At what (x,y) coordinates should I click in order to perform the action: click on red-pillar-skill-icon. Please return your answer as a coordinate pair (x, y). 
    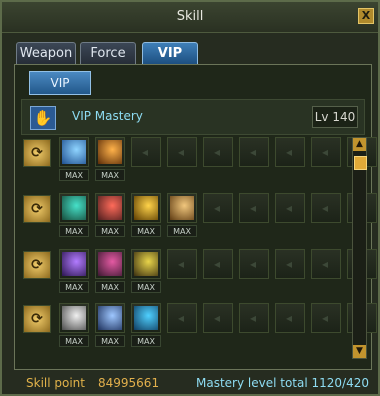
    Looking at the image, I should click on (110, 208).